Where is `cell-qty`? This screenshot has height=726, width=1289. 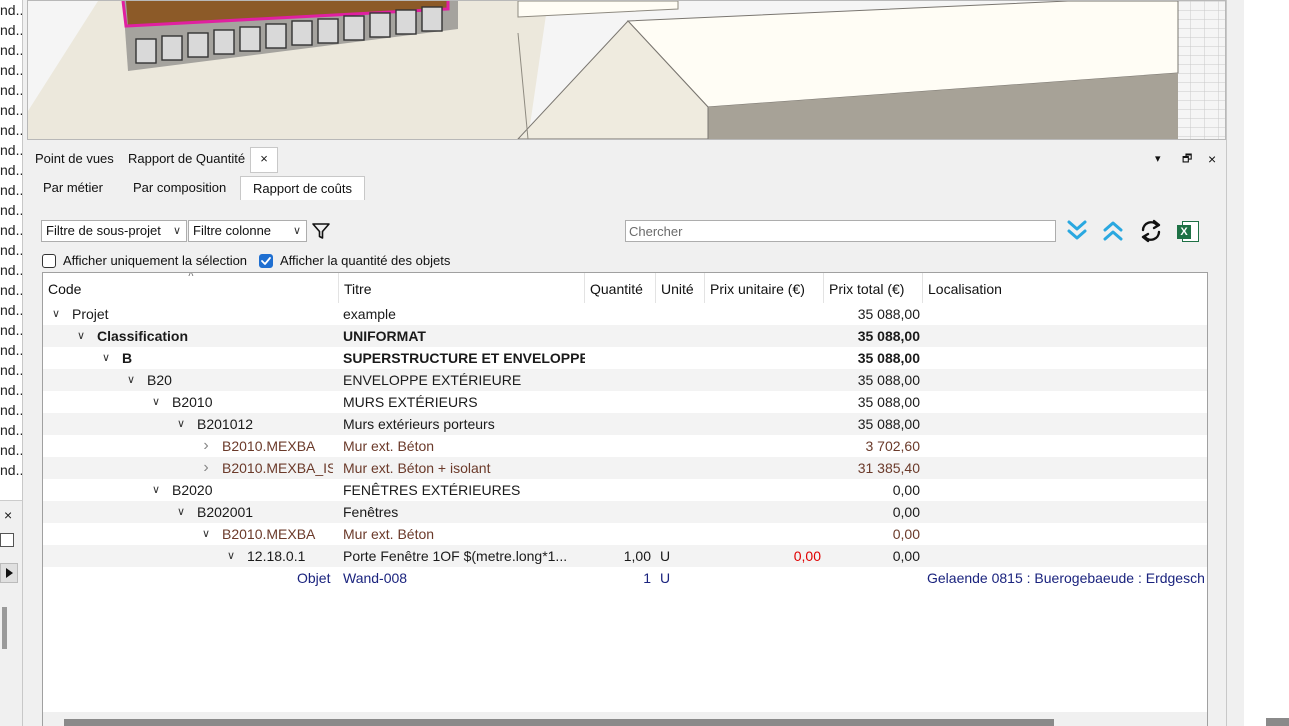 cell-qty is located at coordinates (618, 512).